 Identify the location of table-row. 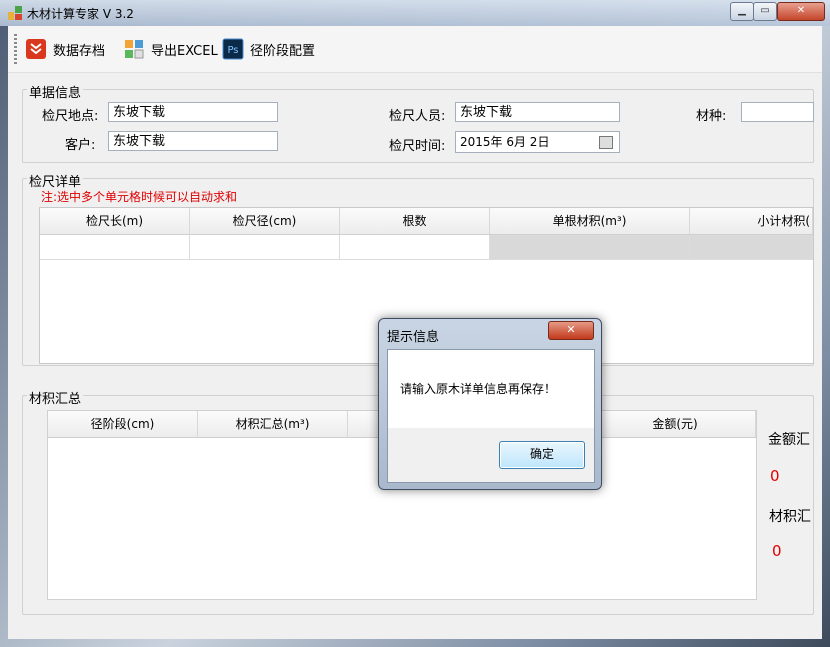
(426, 247).